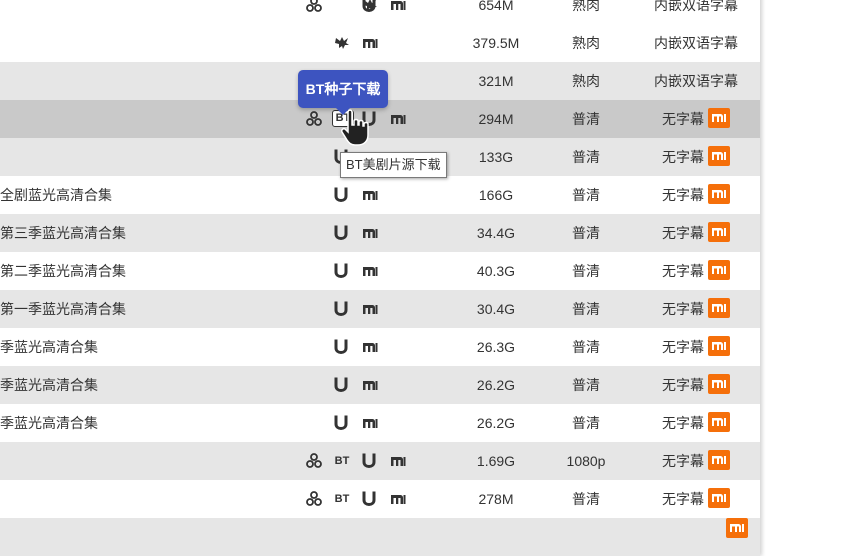 The height and width of the screenshot is (556, 848). Describe the element at coordinates (63, 309) in the screenshot. I see `resource-title: 第一季蓝光高清合集` at that location.